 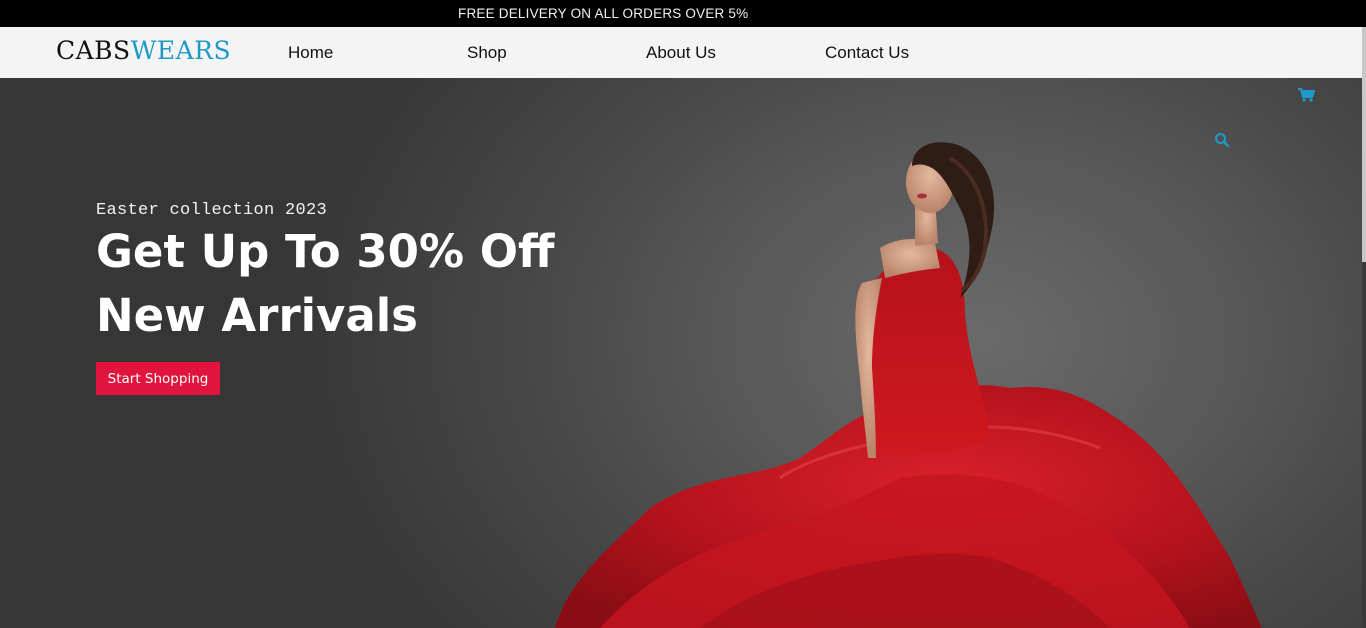 I want to click on site-logo: CABSWEARS, so click(x=143, y=50).